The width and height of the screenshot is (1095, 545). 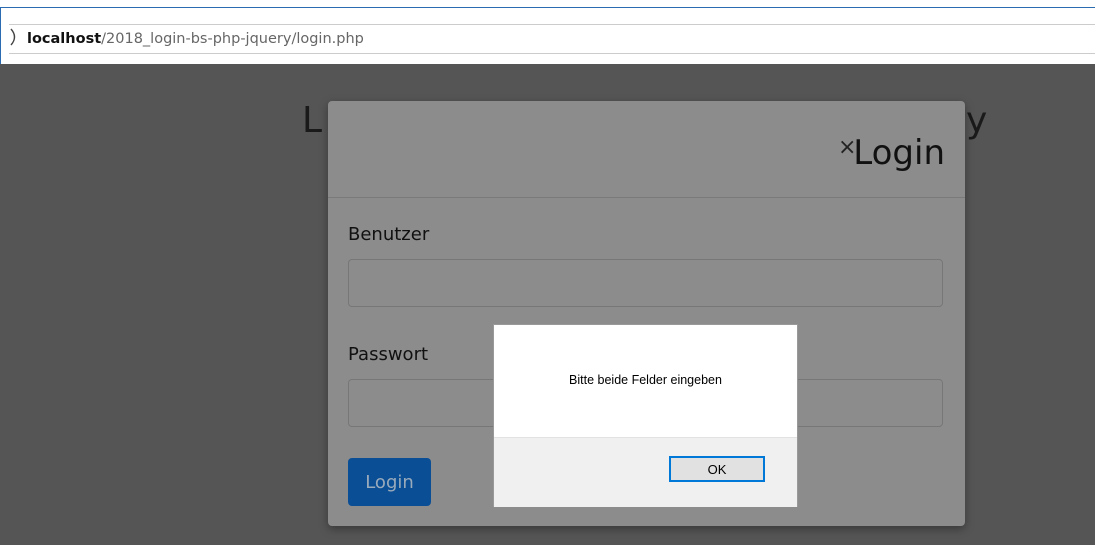 I want to click on modal-title: Login, so click(x=899, y=153).